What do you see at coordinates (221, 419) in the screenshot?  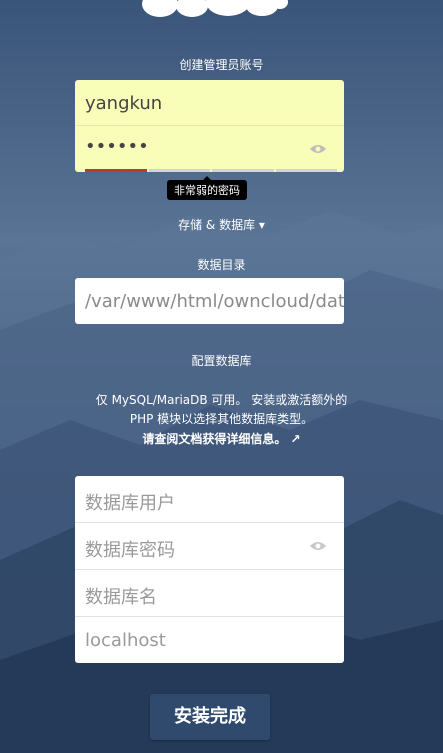 I see `database-note-line2: PHP 模块以选择其他数据库类型。` at bounding box center [221, 419].